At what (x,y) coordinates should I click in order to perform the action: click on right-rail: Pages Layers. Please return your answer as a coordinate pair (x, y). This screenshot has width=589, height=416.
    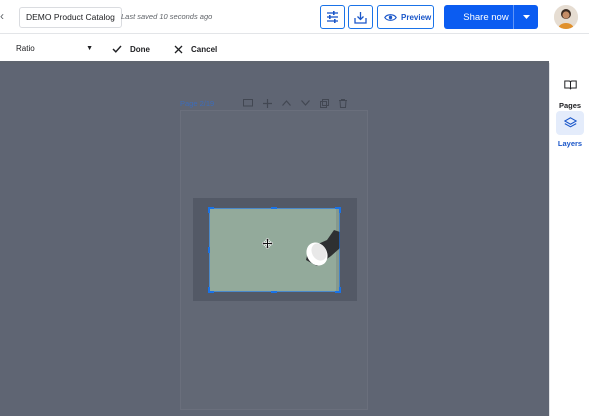
    Looking at the image, I should click on (569, 239).